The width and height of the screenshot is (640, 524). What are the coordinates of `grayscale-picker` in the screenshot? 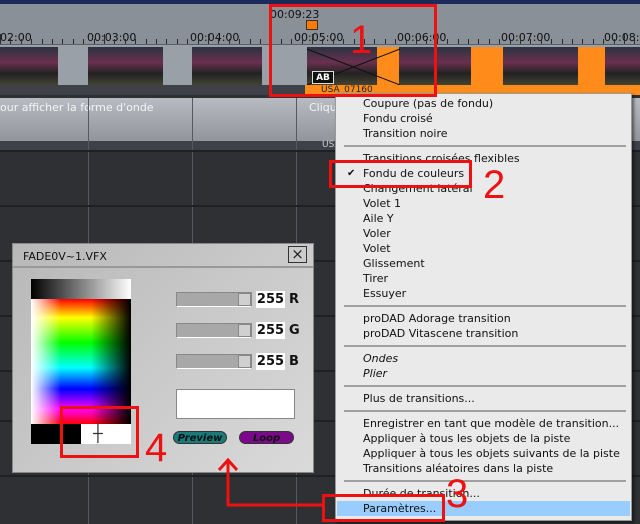 It's located at (81, 289).